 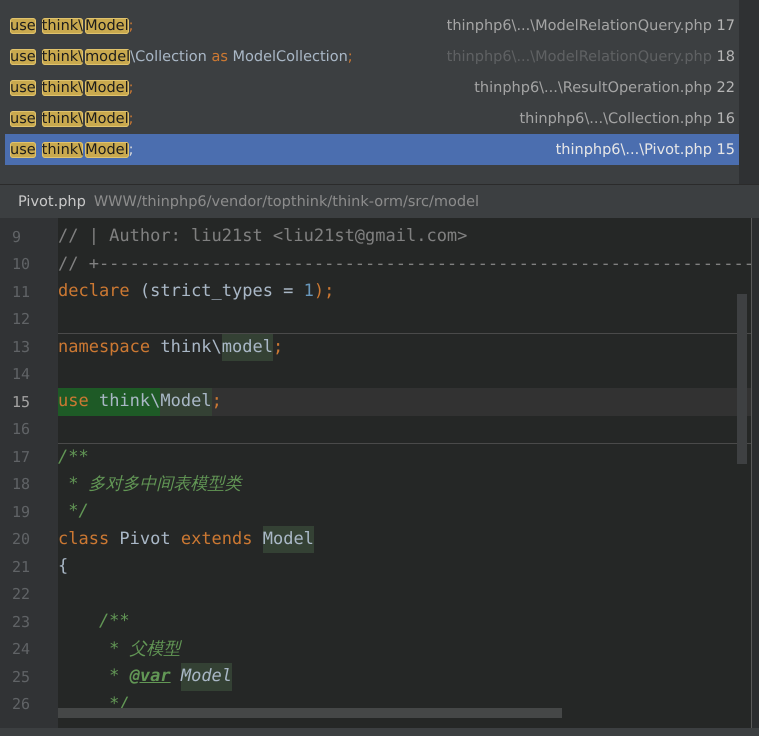 What do you see at coordinates (742, 379) in the screenshot?
I see `vertical-scrollbar` at bounding box center [742, 379].